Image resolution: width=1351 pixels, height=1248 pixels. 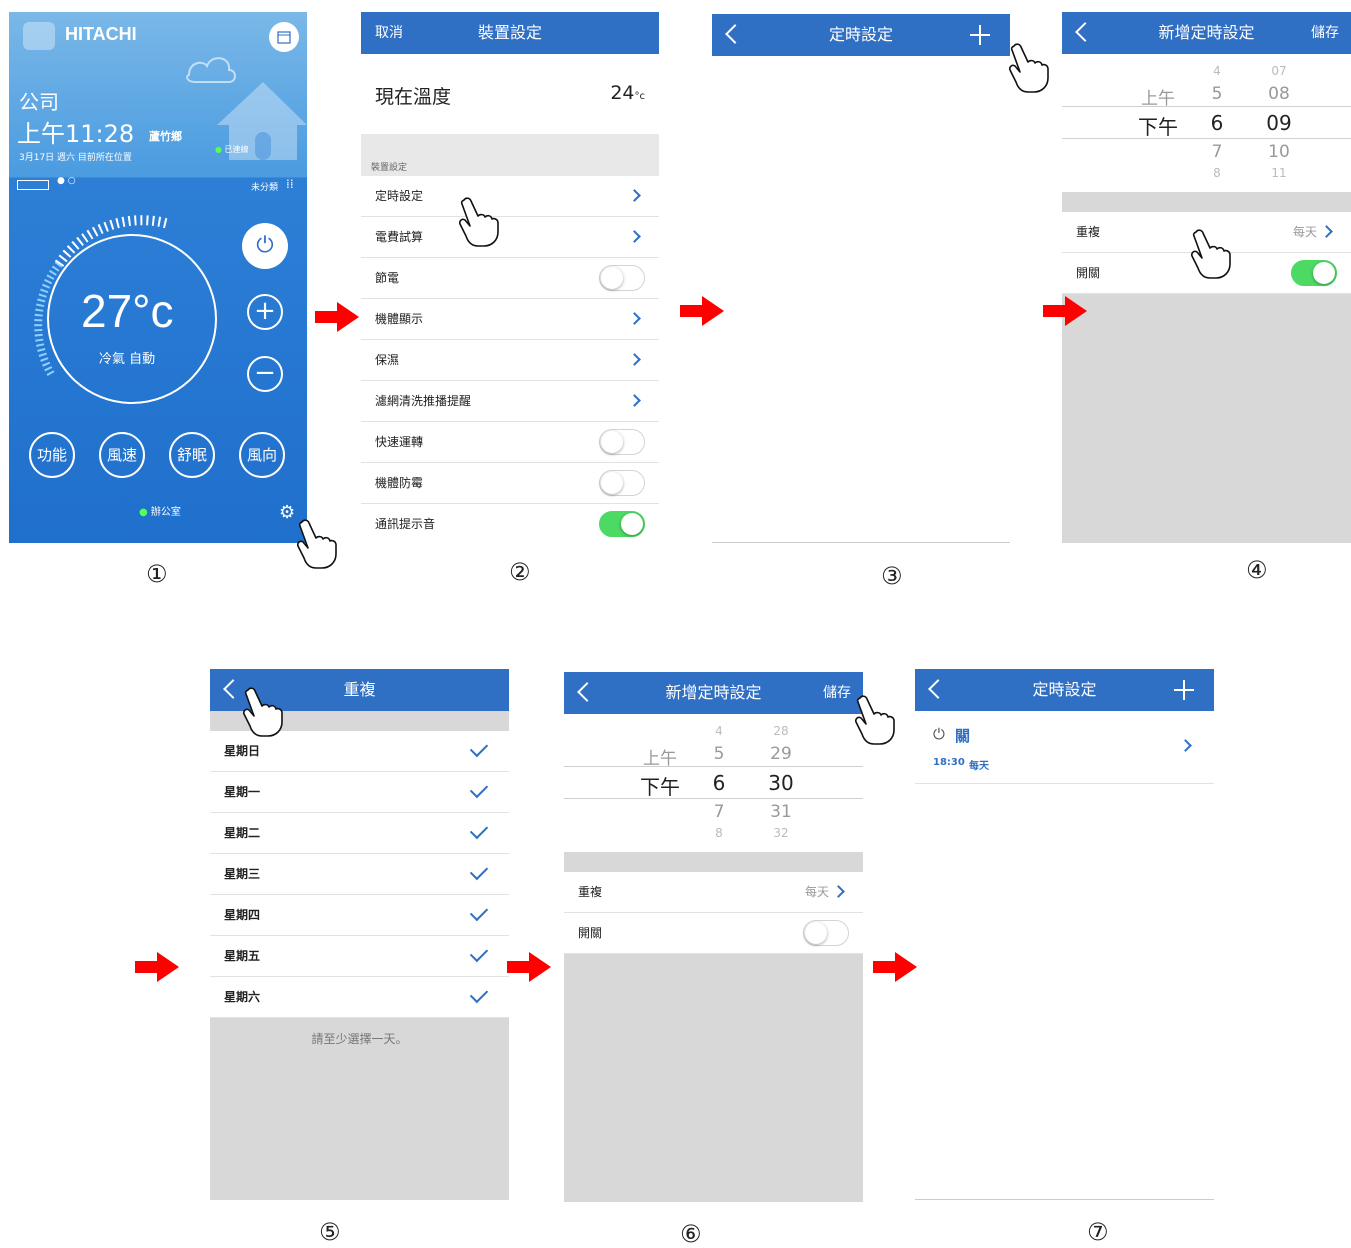 I want to click on header-title: 定時設定, so click(x=1064, y=689).